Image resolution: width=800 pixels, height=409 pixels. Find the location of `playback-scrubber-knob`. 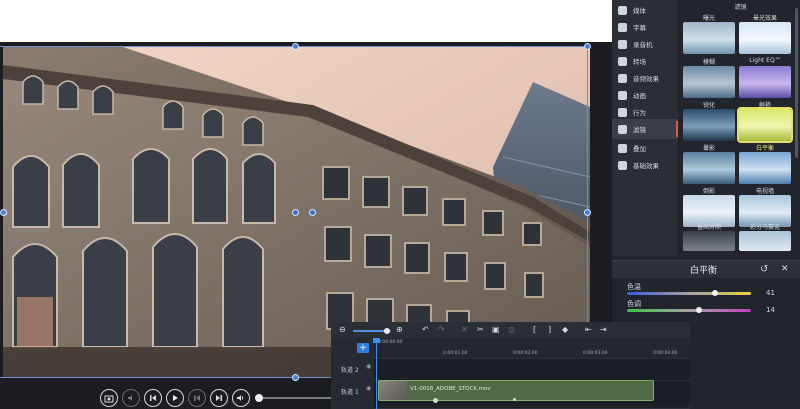

playback-scrubber-knob is located at coordinates (259, 398).